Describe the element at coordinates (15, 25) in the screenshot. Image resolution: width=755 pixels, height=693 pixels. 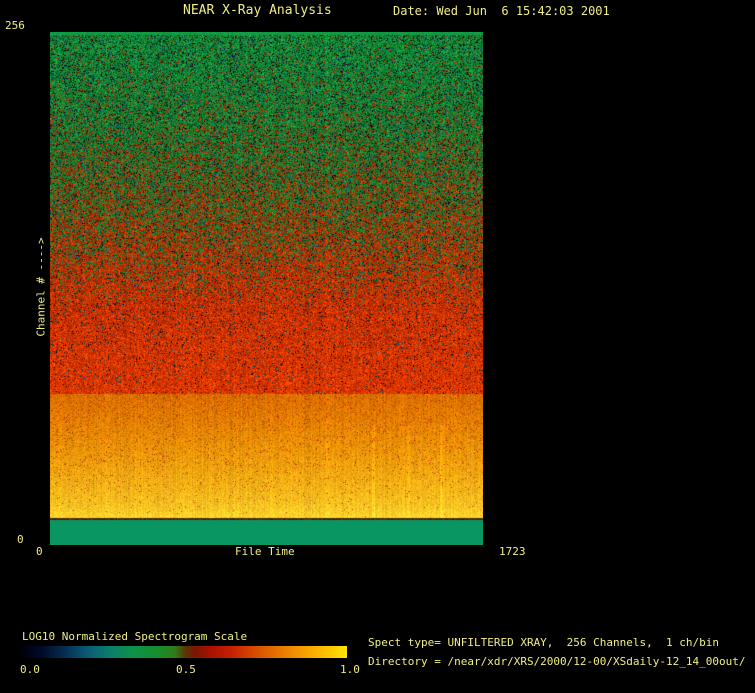
I see `y-axis-max-label: 256` at that location.